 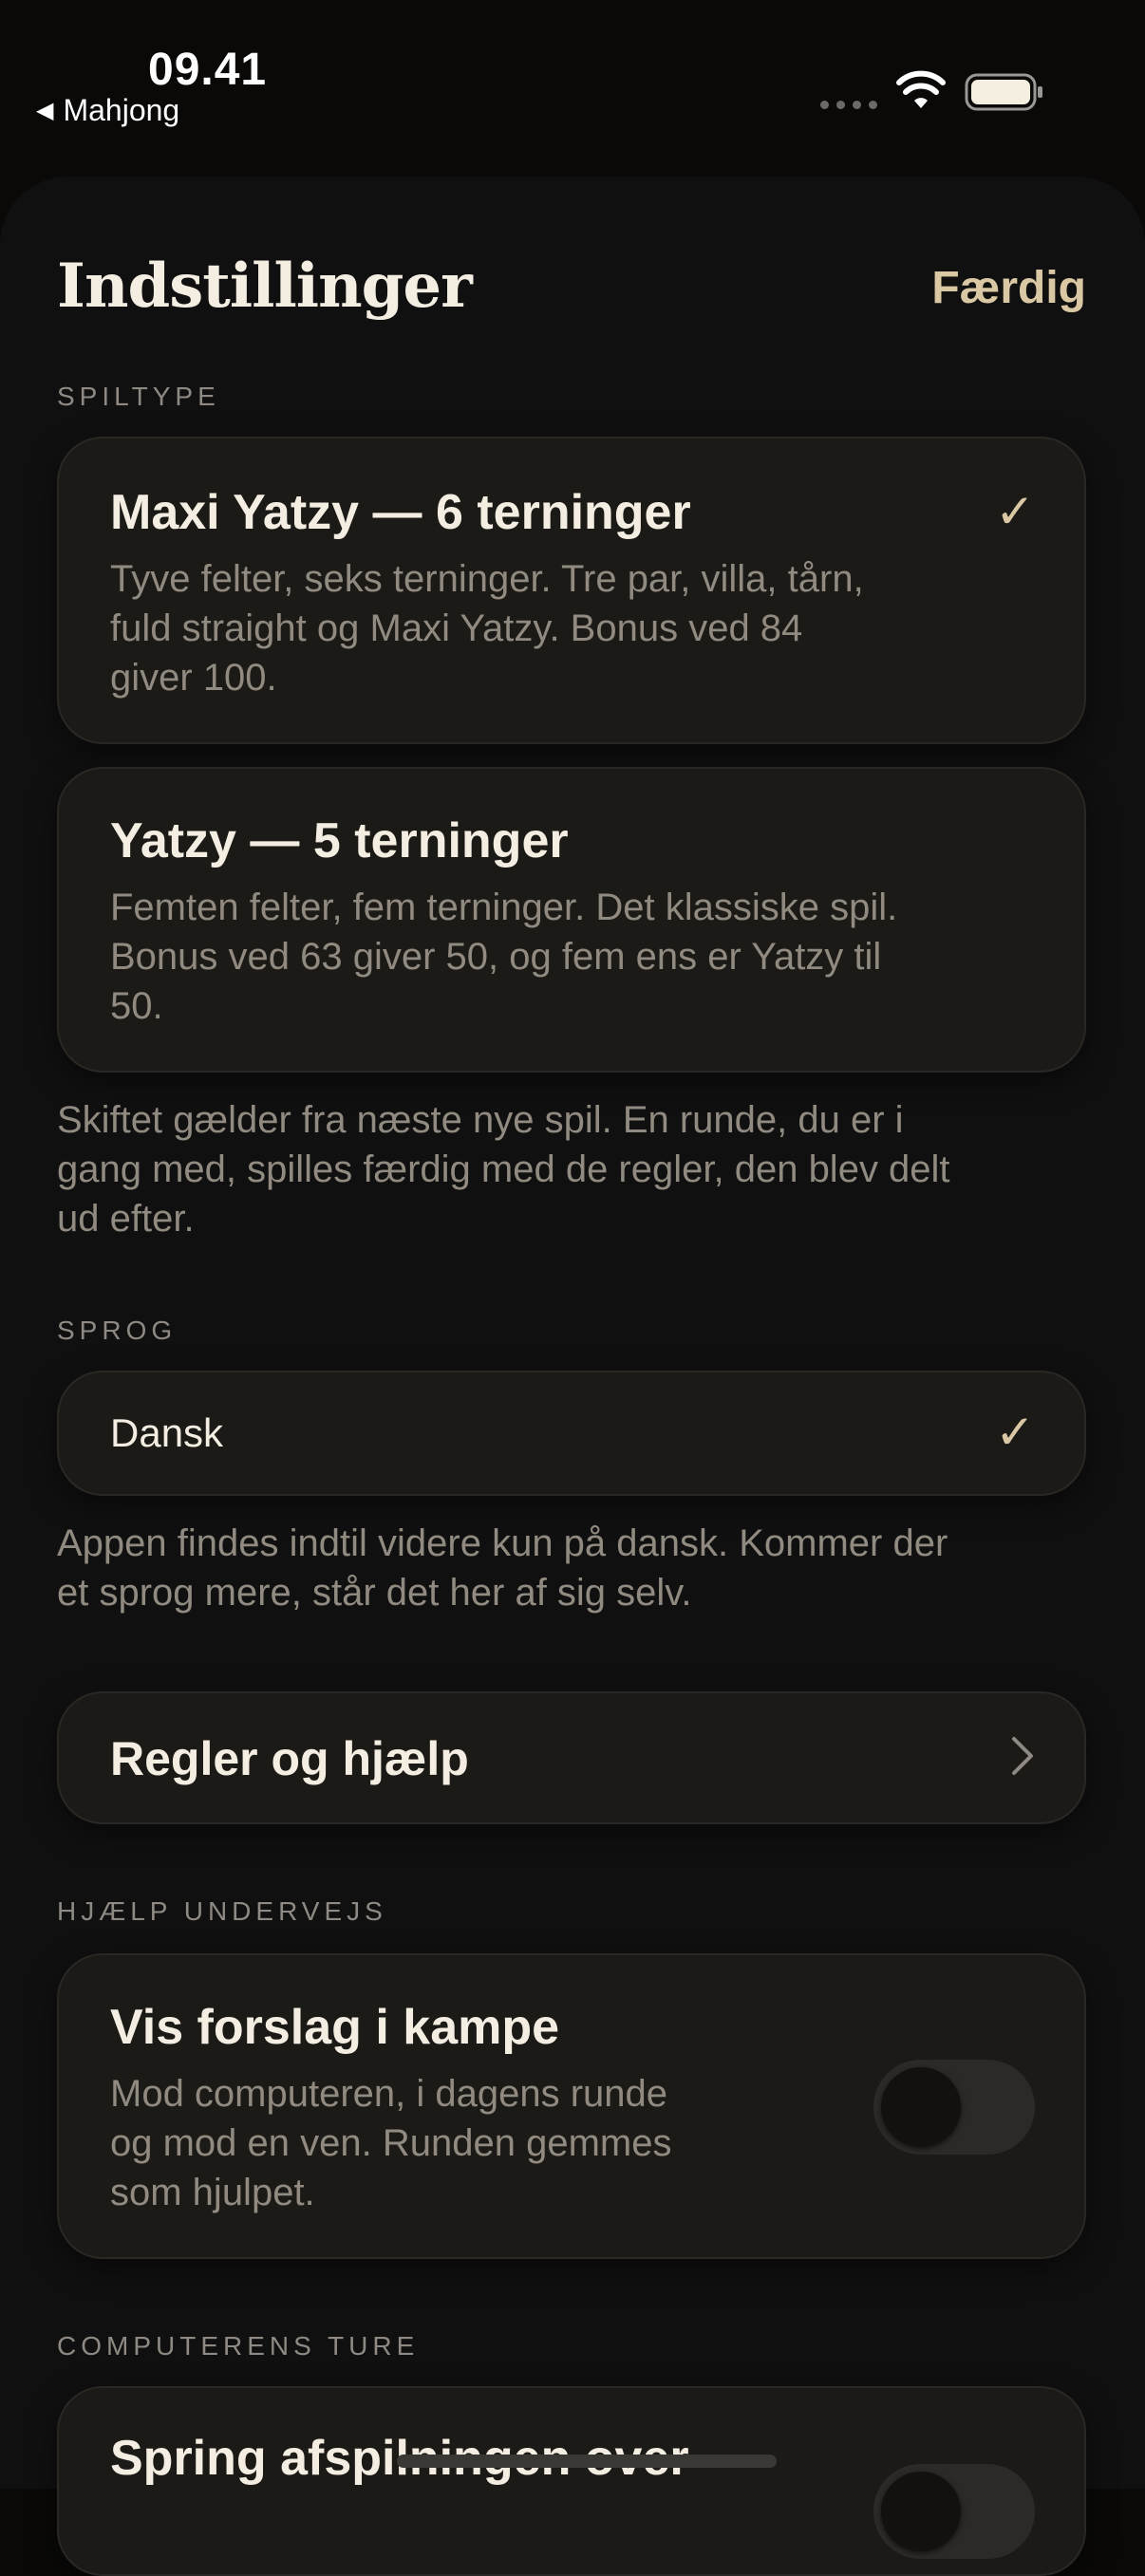 I want to click on language-label: Dansk, so click(x=167, y=1433).